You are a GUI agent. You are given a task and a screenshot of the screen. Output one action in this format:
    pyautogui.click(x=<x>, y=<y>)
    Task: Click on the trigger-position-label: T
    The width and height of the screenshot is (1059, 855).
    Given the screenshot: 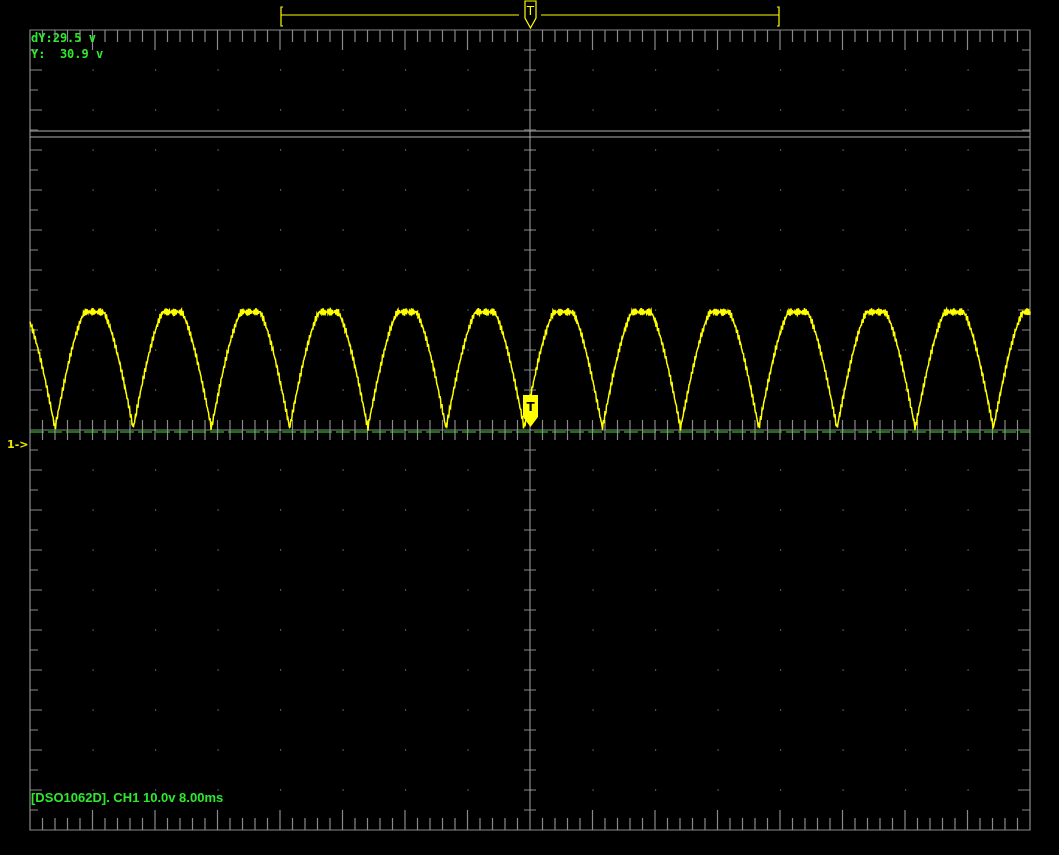 What is the action you would take?
    pyautogui.click(x=530, y=11)
    